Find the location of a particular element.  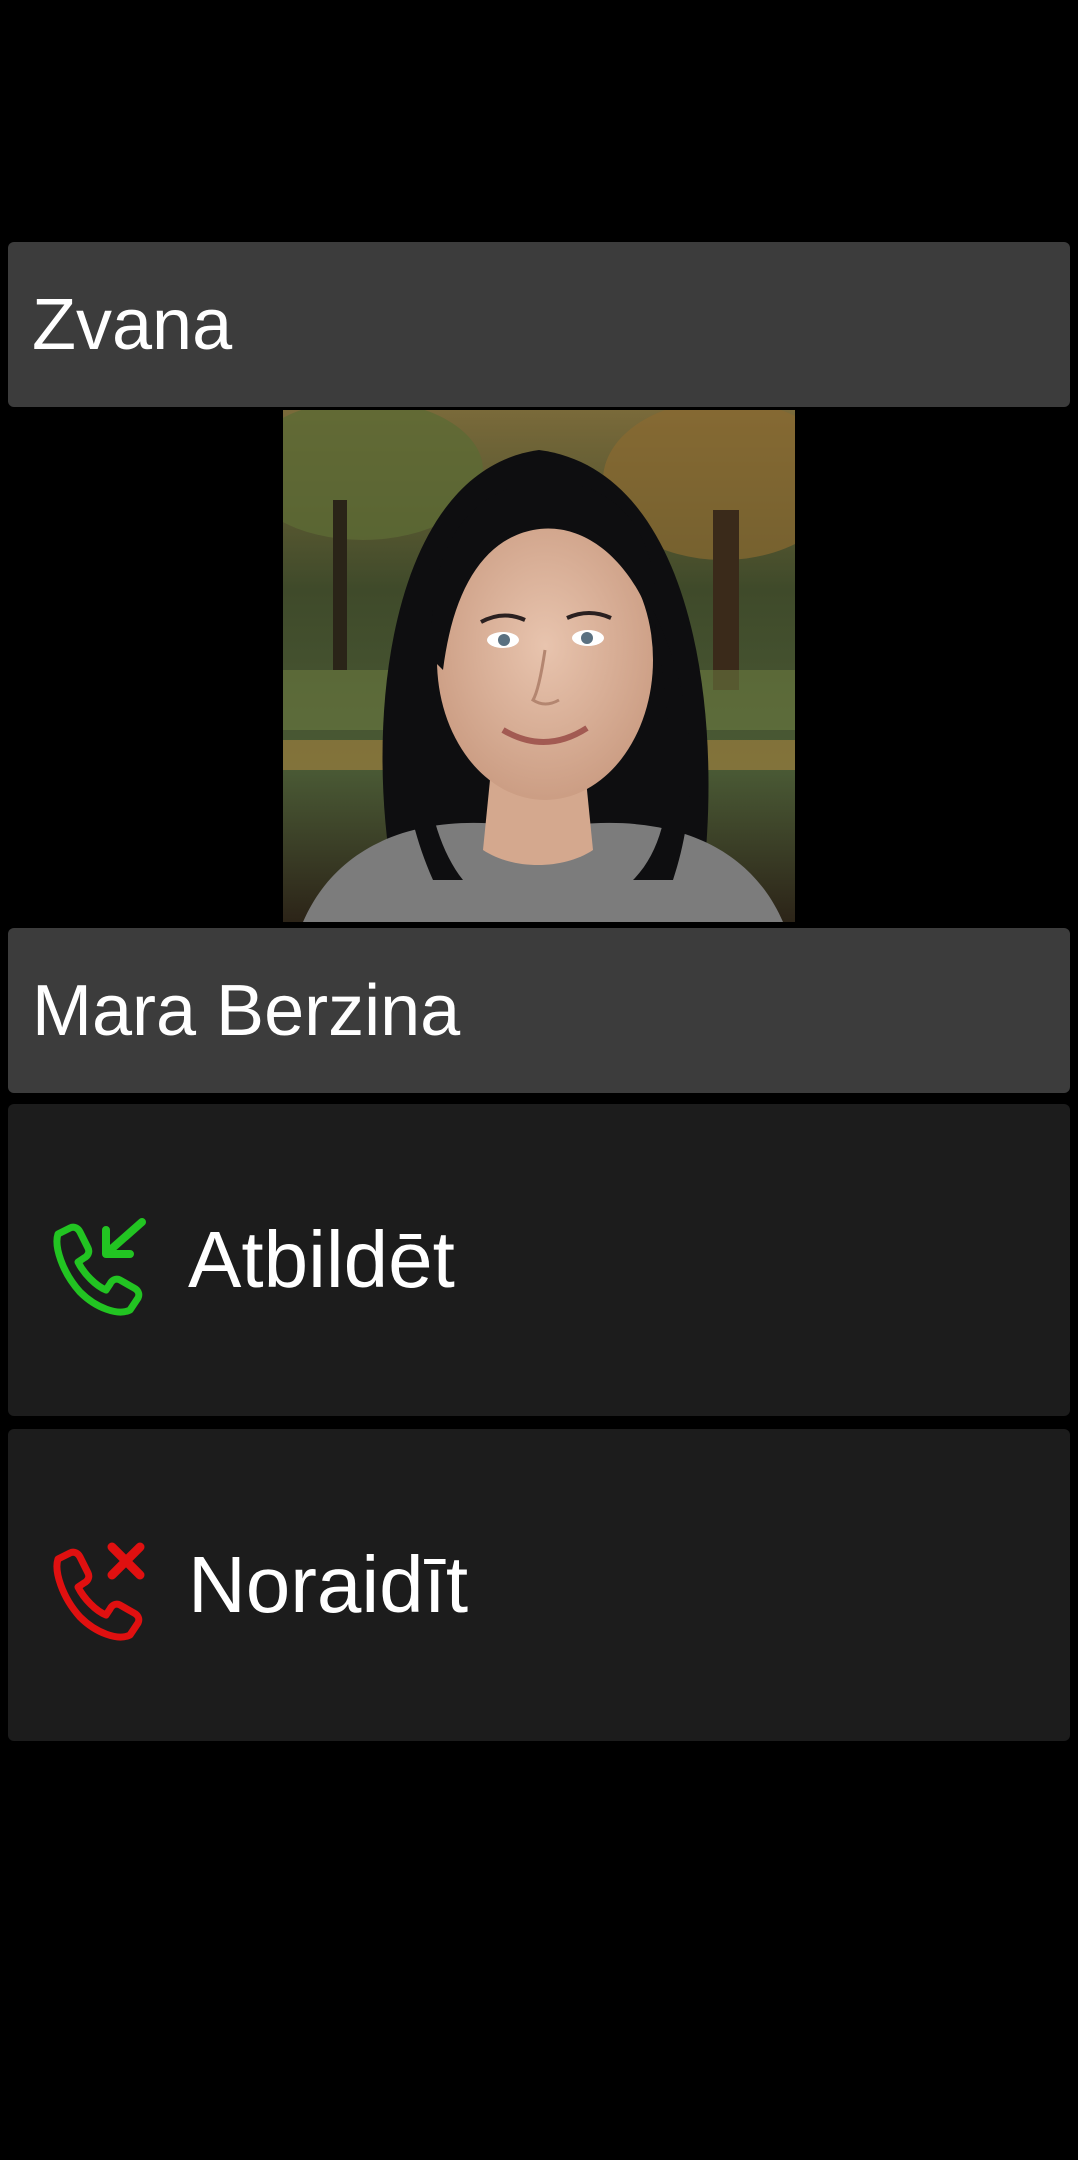

call-header: Zvana is located at coordinates (539, 324).